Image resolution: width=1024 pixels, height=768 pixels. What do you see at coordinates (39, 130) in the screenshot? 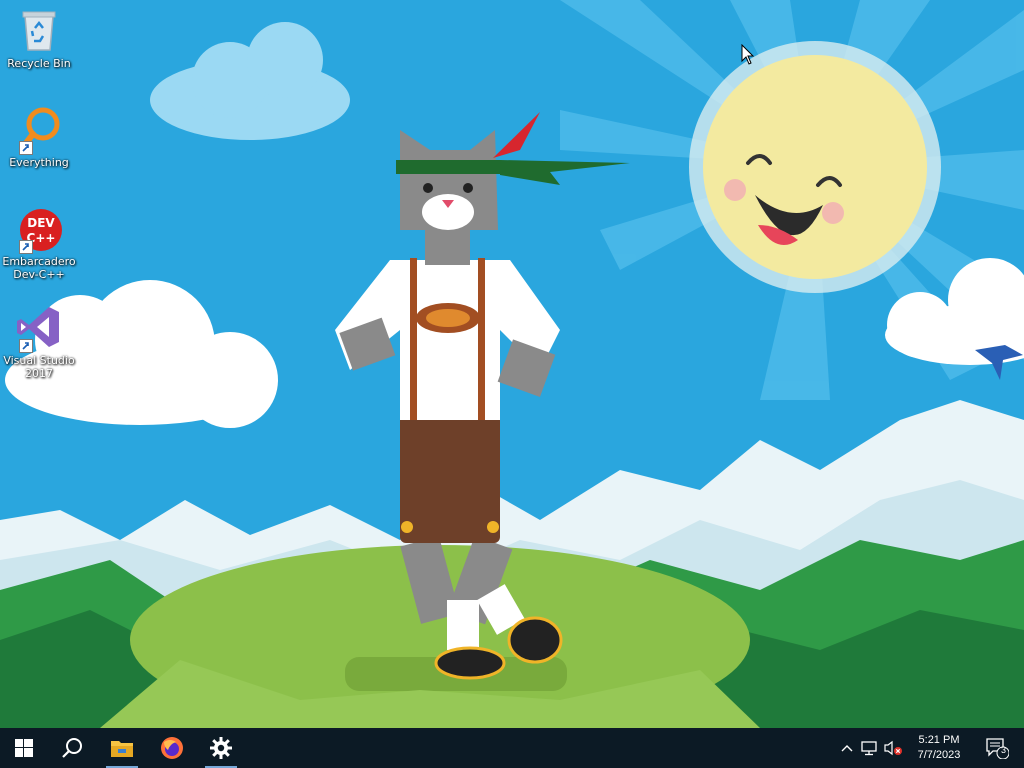
I see `everything-search-icon` at bounding box center [39, 130].